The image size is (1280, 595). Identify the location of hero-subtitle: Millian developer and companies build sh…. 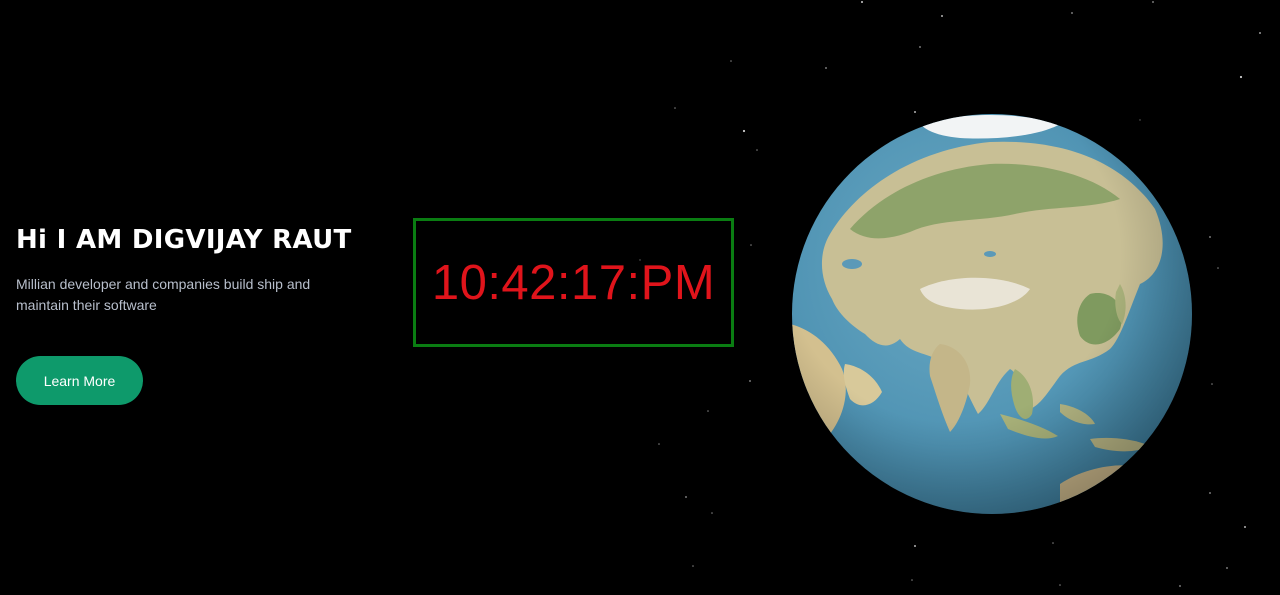
(163, 294).